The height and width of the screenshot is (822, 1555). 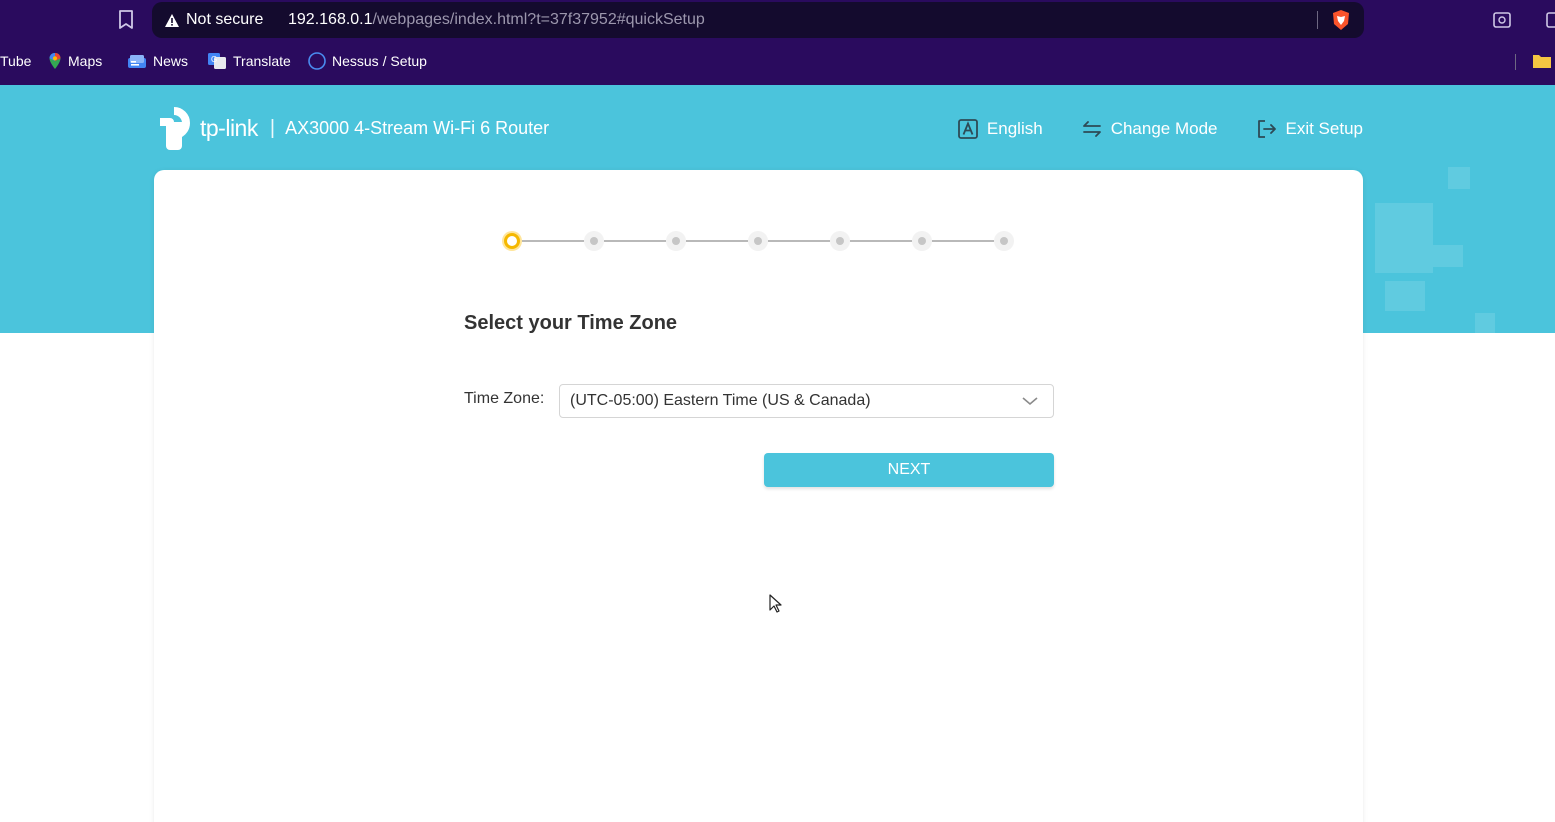 I want to click on mouse-pointer-icon, so click(x=775, y=603).